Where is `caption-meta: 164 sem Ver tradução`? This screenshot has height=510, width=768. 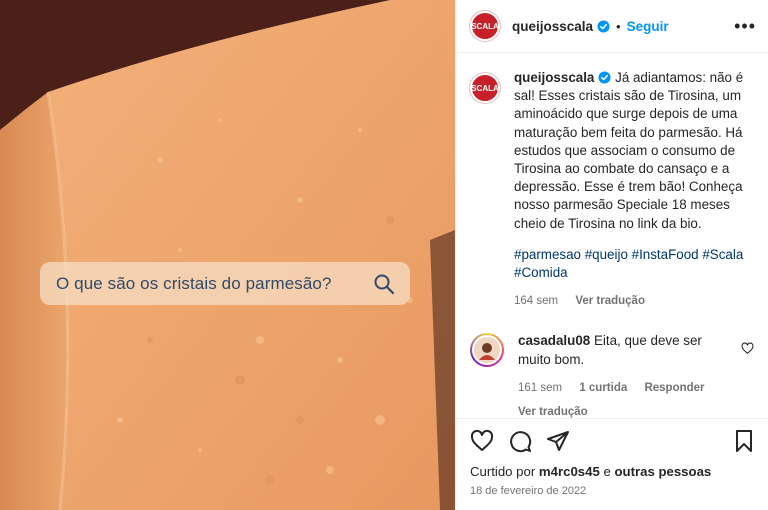
caption-meta: 164 sem Ver tradução is located at coordinates (634, 301).